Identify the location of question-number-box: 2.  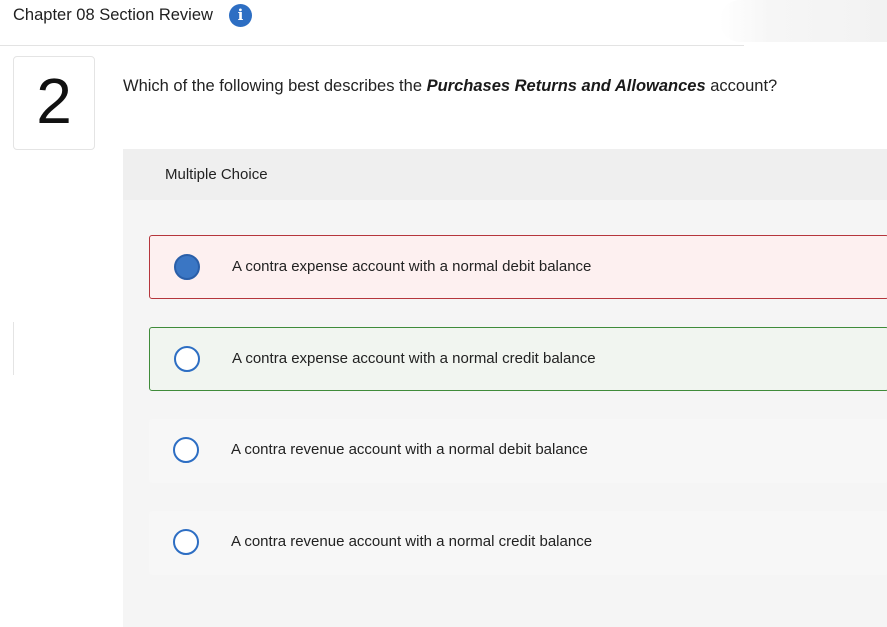
(54, 103).